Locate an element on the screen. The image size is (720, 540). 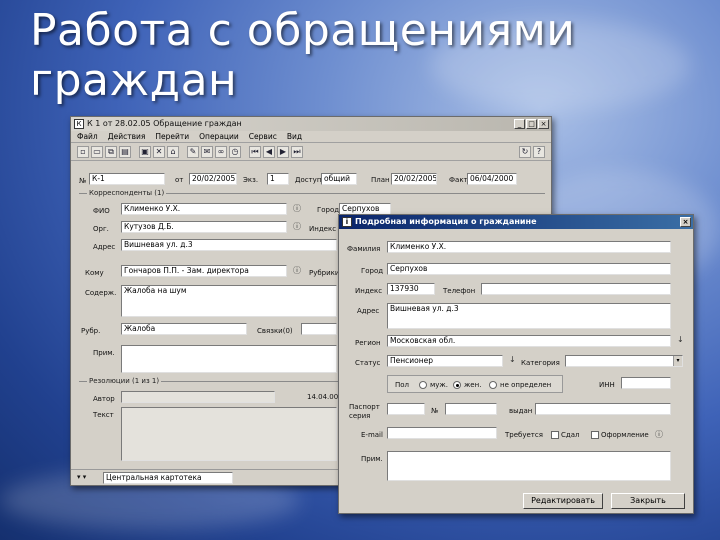
links-label: Связки(0) is located at coordinates (275, 331).